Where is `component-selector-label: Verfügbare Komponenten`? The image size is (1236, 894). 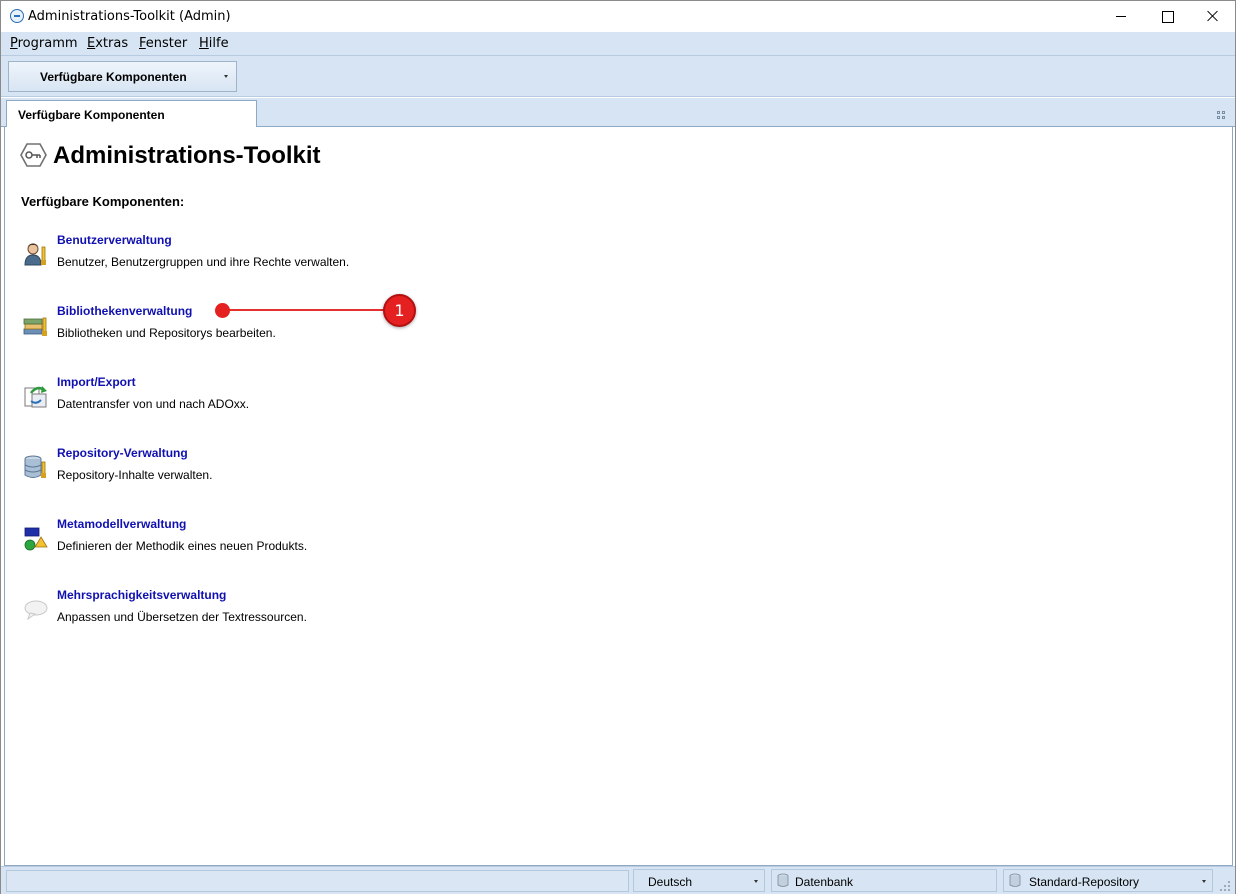
component-selector-label: Verfügbare Komponenten is located at coordinates (113, 77).